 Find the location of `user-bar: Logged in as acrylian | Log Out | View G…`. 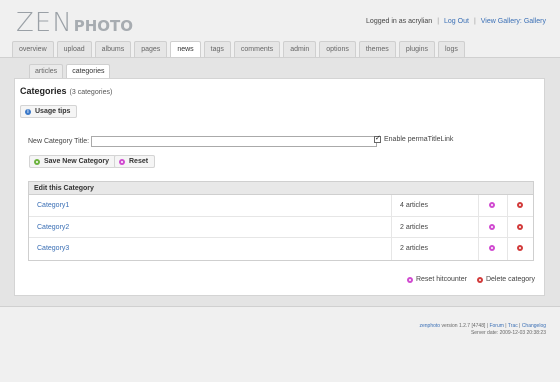

user-bar: Logged in as acrylian | Log Out | View G… is located at coordinates (456, 21).